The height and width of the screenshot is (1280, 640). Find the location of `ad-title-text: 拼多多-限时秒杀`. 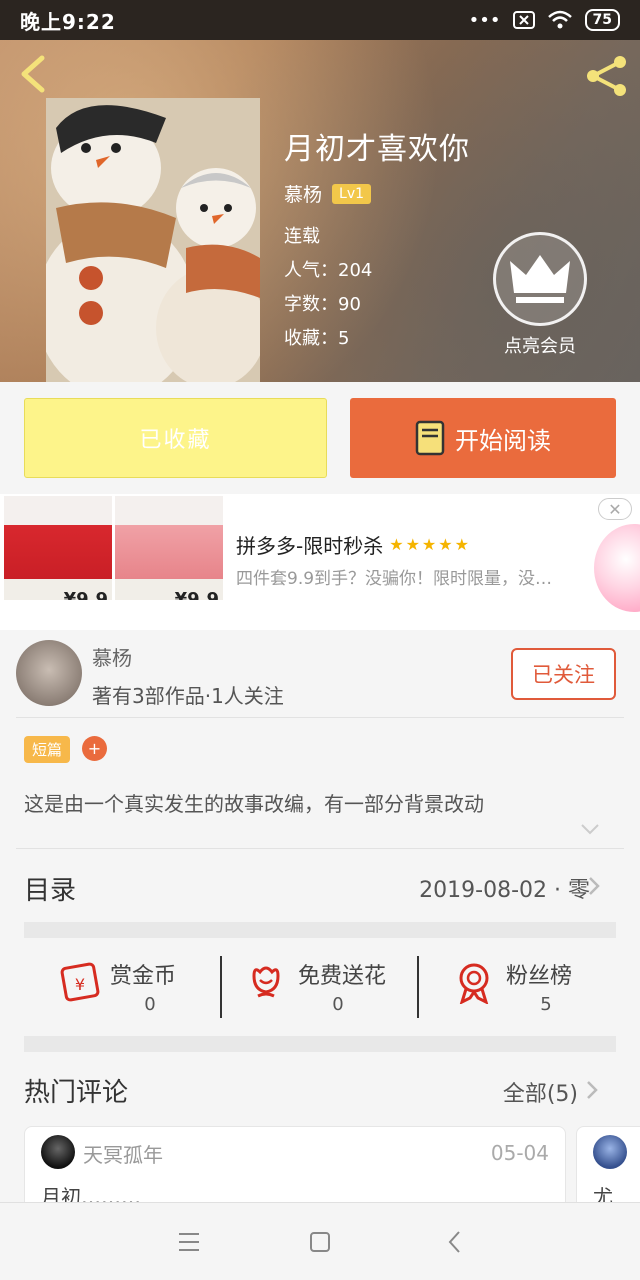

ad-title-text: 拼多多-限时秒杀 is located at coordinates (310, 546).